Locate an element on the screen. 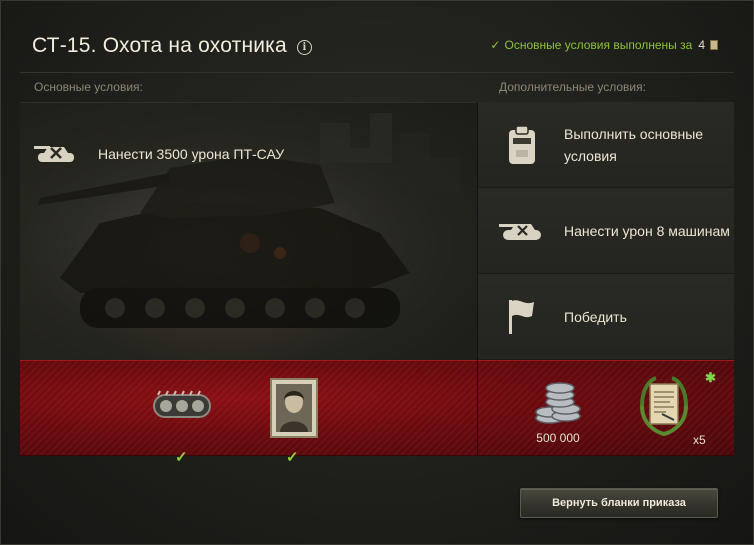 Image resolution: width=754 pixels, height=545 pixels. order-form-small-icon is located at coordinates (714, 45).